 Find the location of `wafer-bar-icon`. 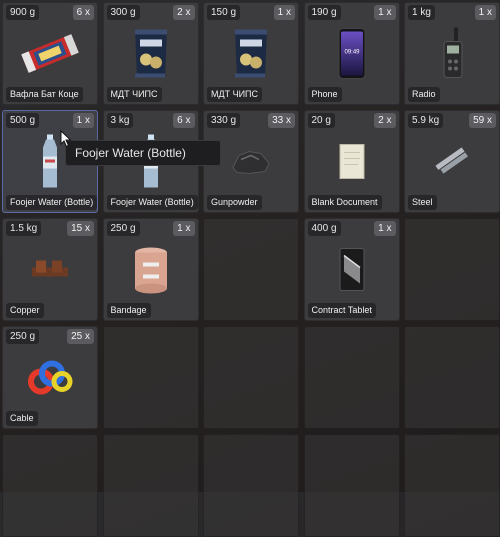

wafer-bar-icon is located at coordinates (50, 55).